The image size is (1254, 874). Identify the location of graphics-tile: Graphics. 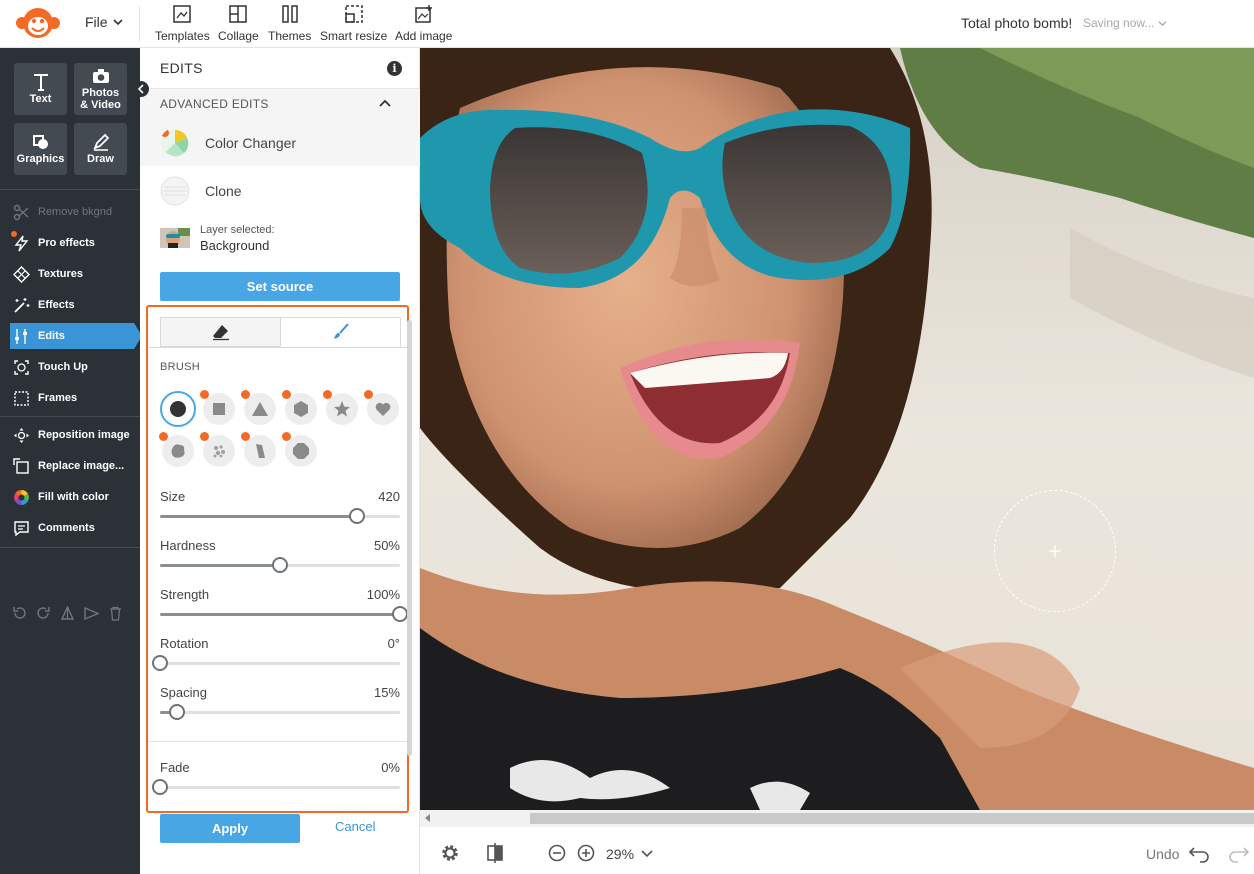
(40, 149).